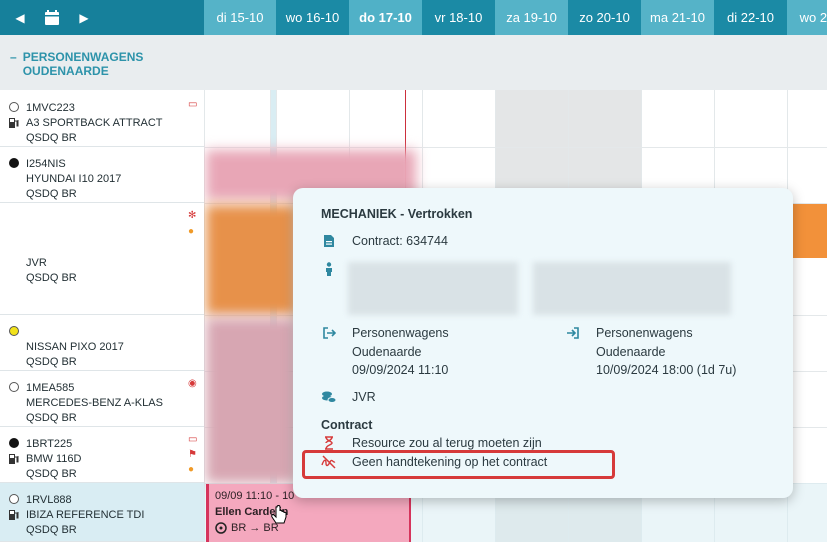 This screenshot has width=827, height=542. What do you see at coordinates (531, 17) in the screenshot?
I see `day-header: za 19-10` at bounding box center [531, 17].